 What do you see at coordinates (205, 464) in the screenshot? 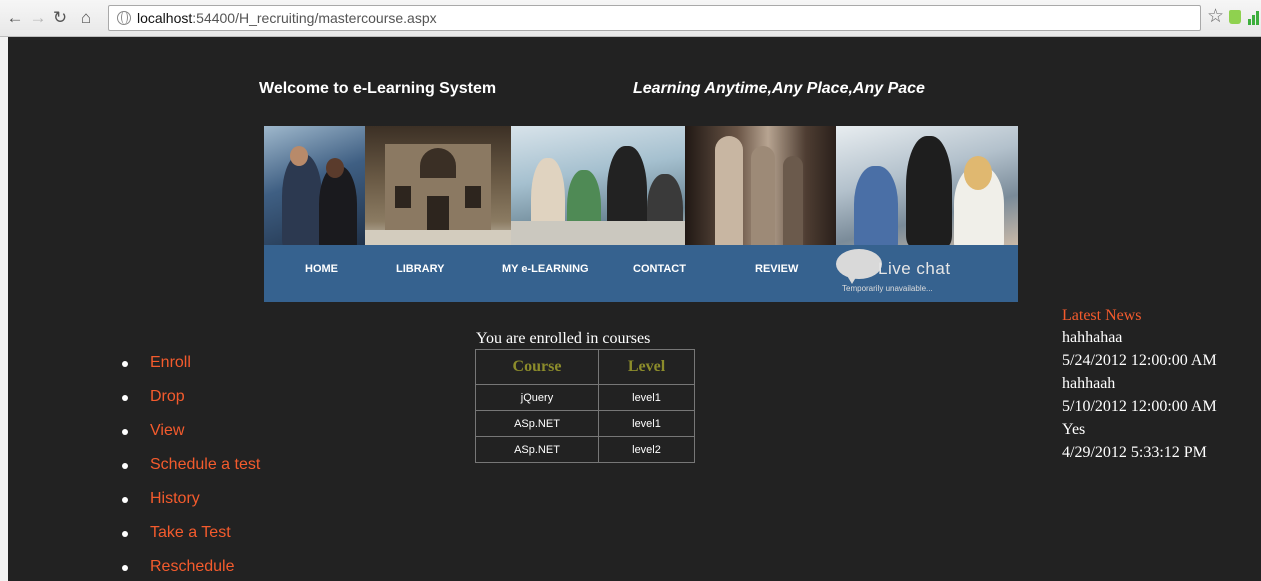
I see `menu-link-schedule-test: Schedule a test` at bounding box center [205, 464].